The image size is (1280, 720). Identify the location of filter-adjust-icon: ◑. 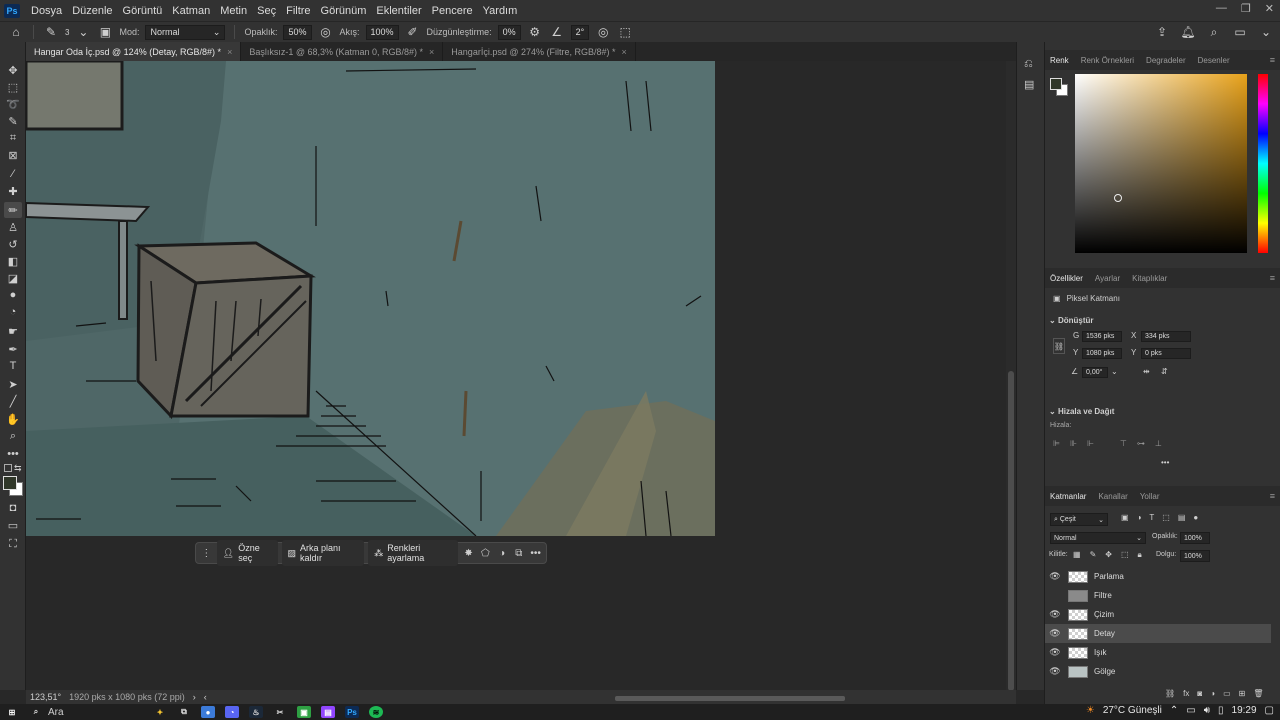
(1139, 517).